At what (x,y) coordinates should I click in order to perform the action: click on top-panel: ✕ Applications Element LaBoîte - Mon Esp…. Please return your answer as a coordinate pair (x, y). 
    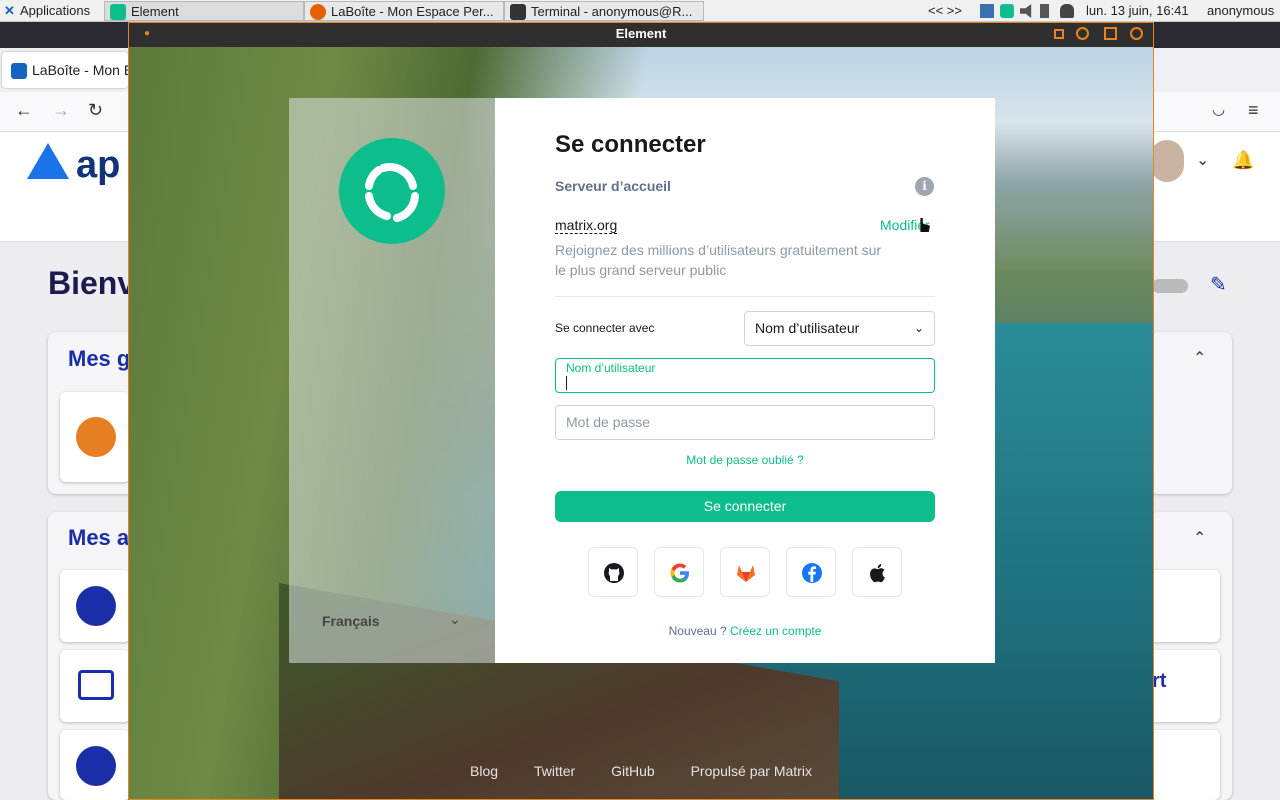
    Looking at the image, I should click on (640, 11).